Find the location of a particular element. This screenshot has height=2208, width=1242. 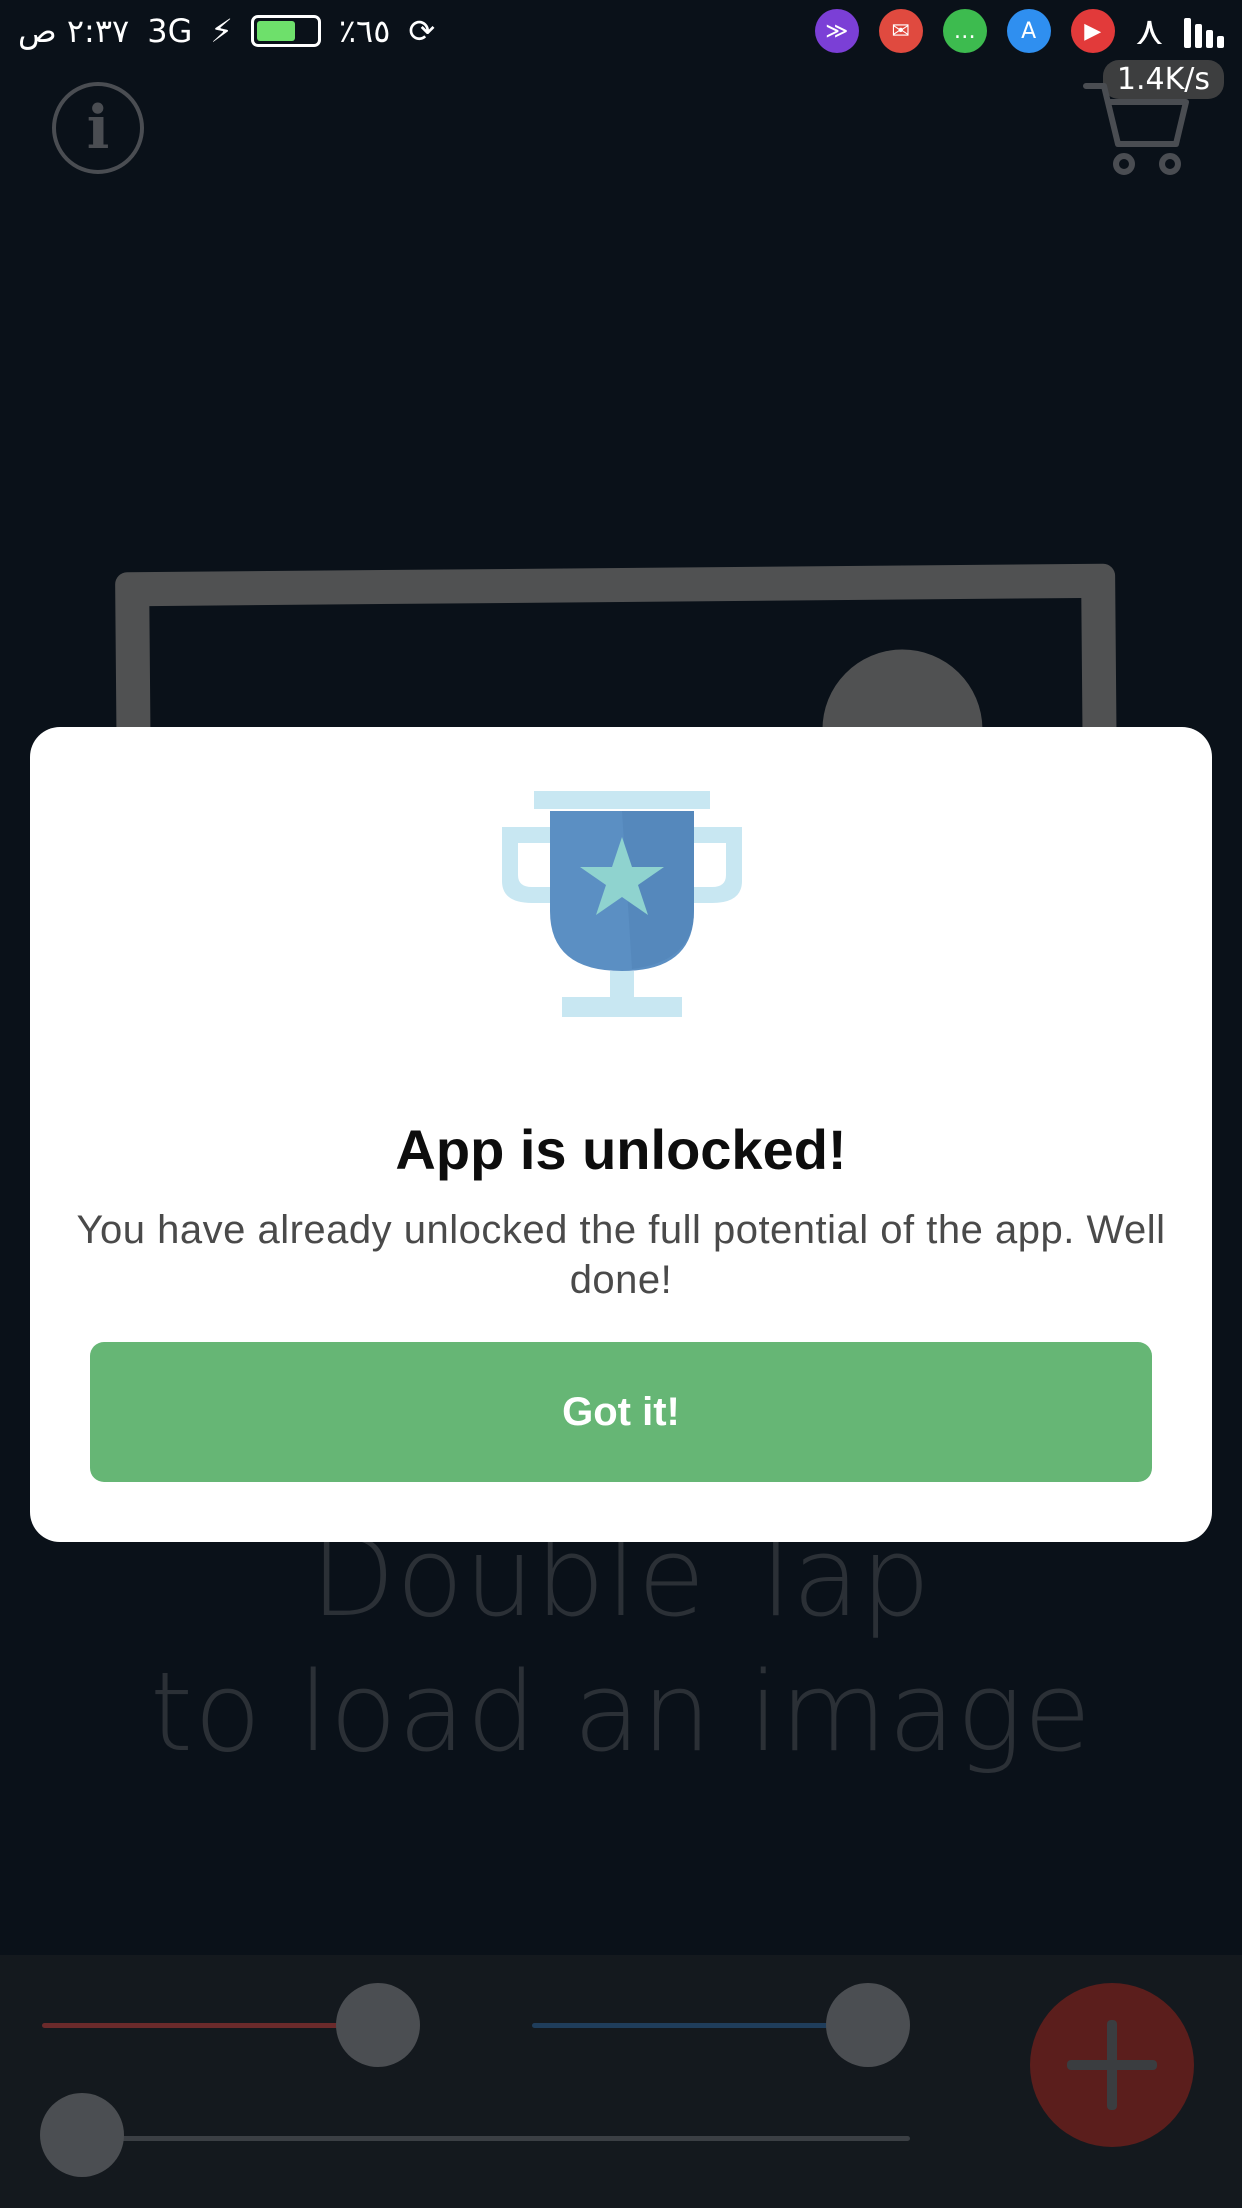

gray-slider-thumb is located at coordinates (82, 2135).